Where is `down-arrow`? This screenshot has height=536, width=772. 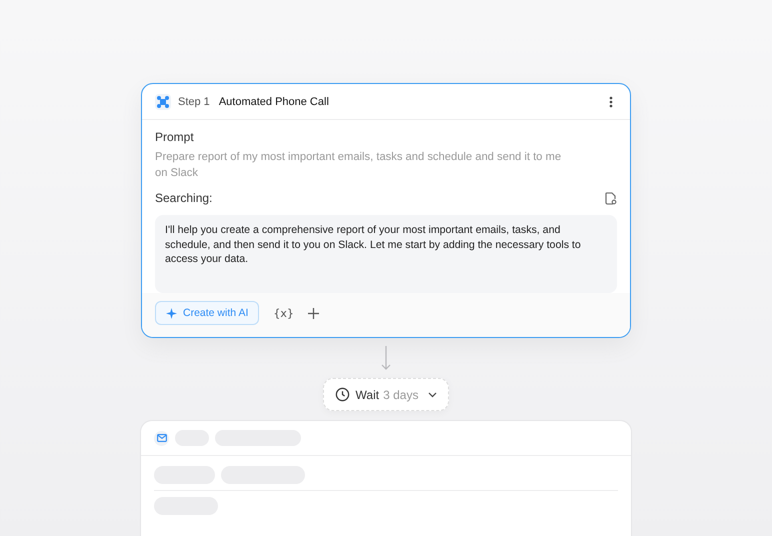 down-arrow is located at coordinates (386, 358).